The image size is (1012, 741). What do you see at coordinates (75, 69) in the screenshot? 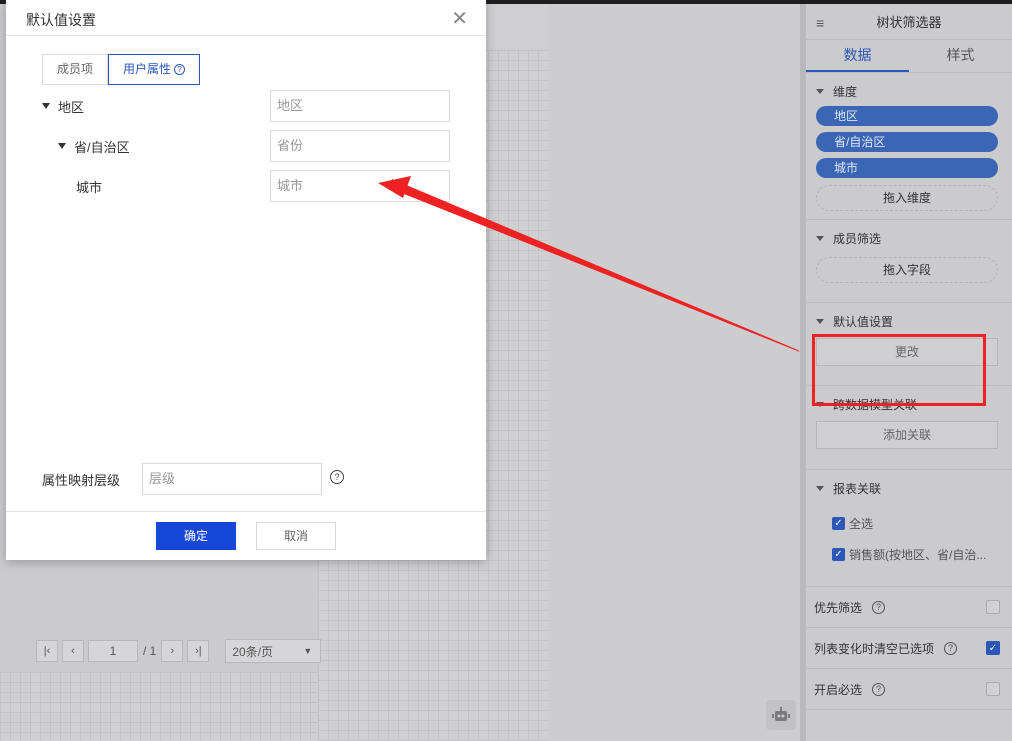
I see `tab-member-items: 成员项` at bounding box center [75, 69].